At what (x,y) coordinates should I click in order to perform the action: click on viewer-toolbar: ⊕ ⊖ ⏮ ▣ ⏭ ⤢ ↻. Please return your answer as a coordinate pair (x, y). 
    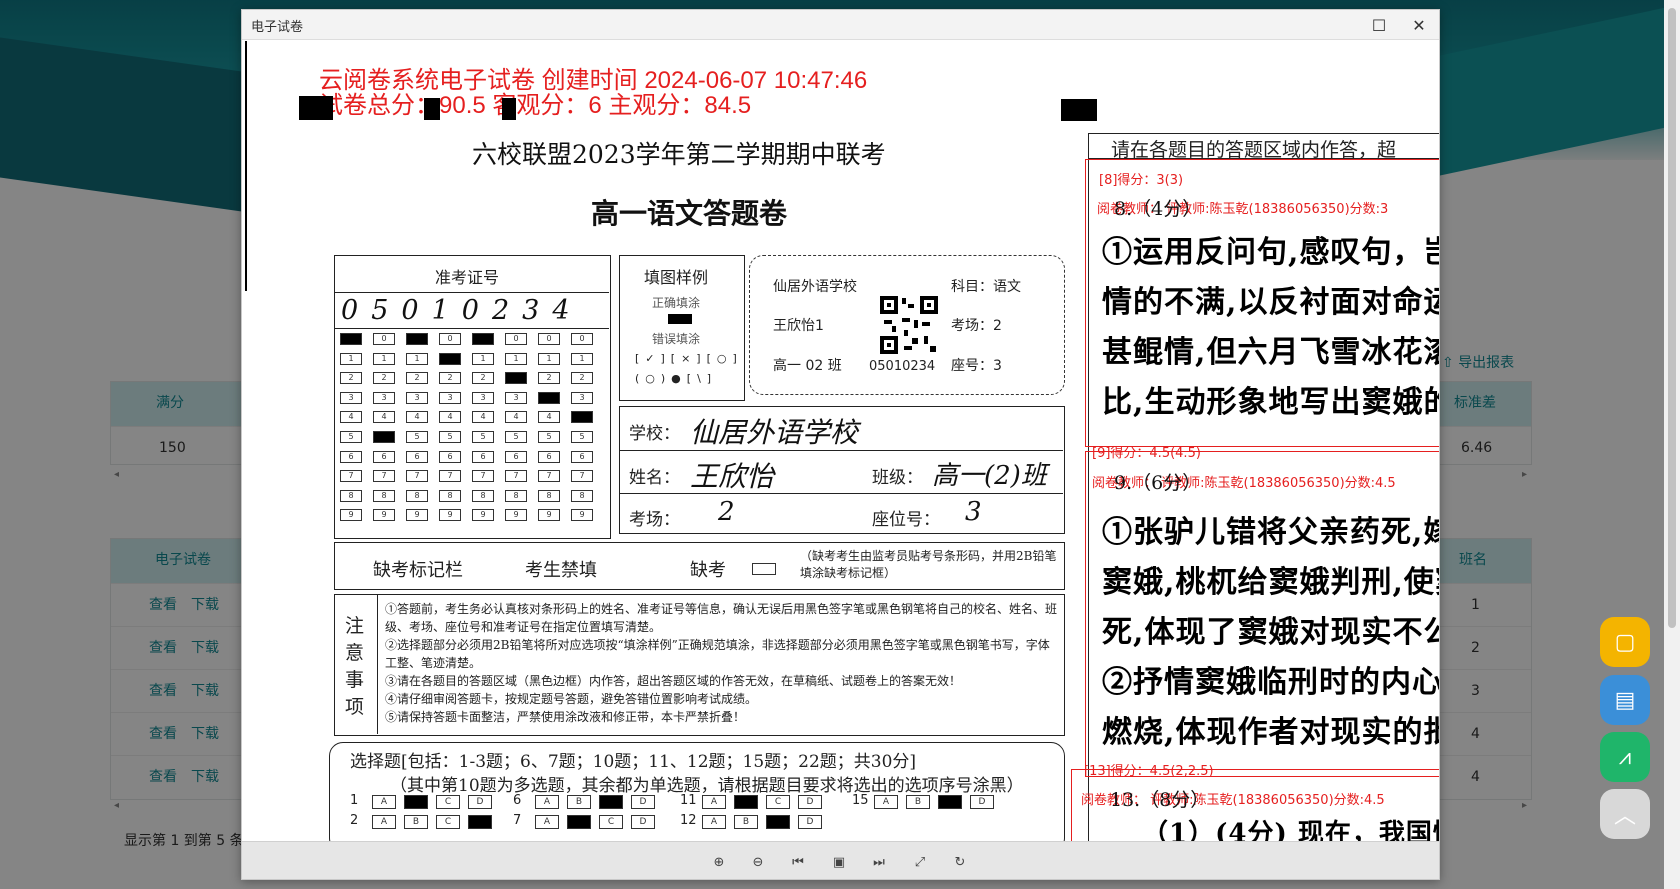
    Looking at the image, I should click on (840, 860).